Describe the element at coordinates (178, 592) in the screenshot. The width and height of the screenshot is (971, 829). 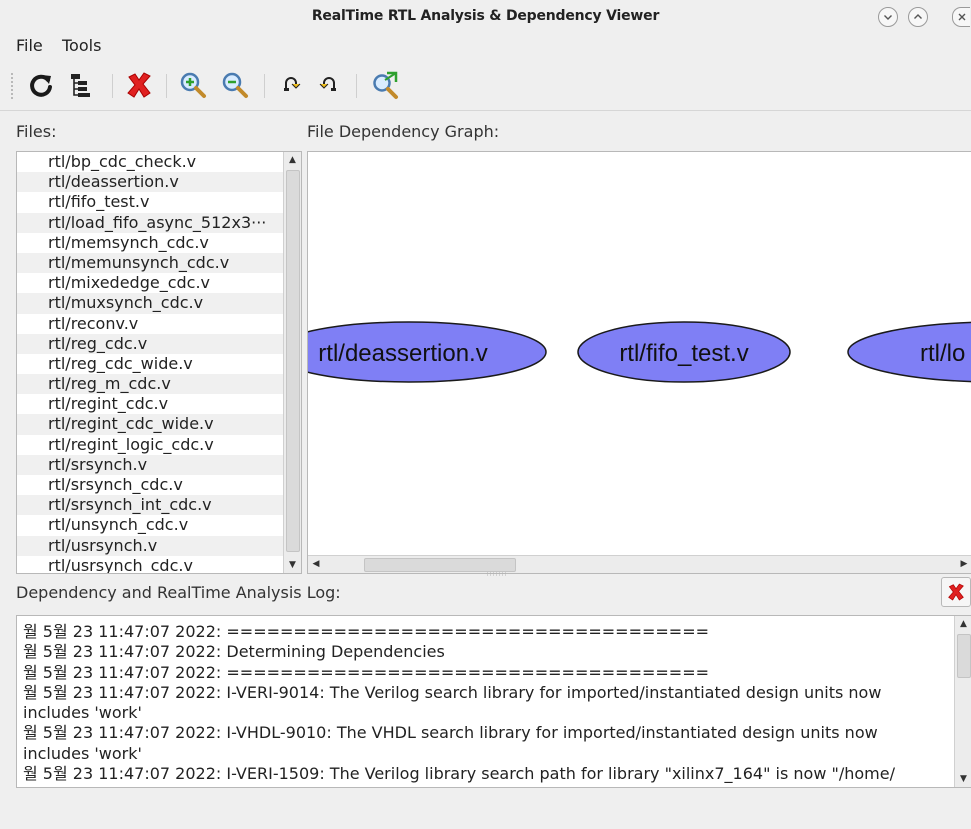
I see `log-label: Dependency and RealTime Analysis Log:` at that location.